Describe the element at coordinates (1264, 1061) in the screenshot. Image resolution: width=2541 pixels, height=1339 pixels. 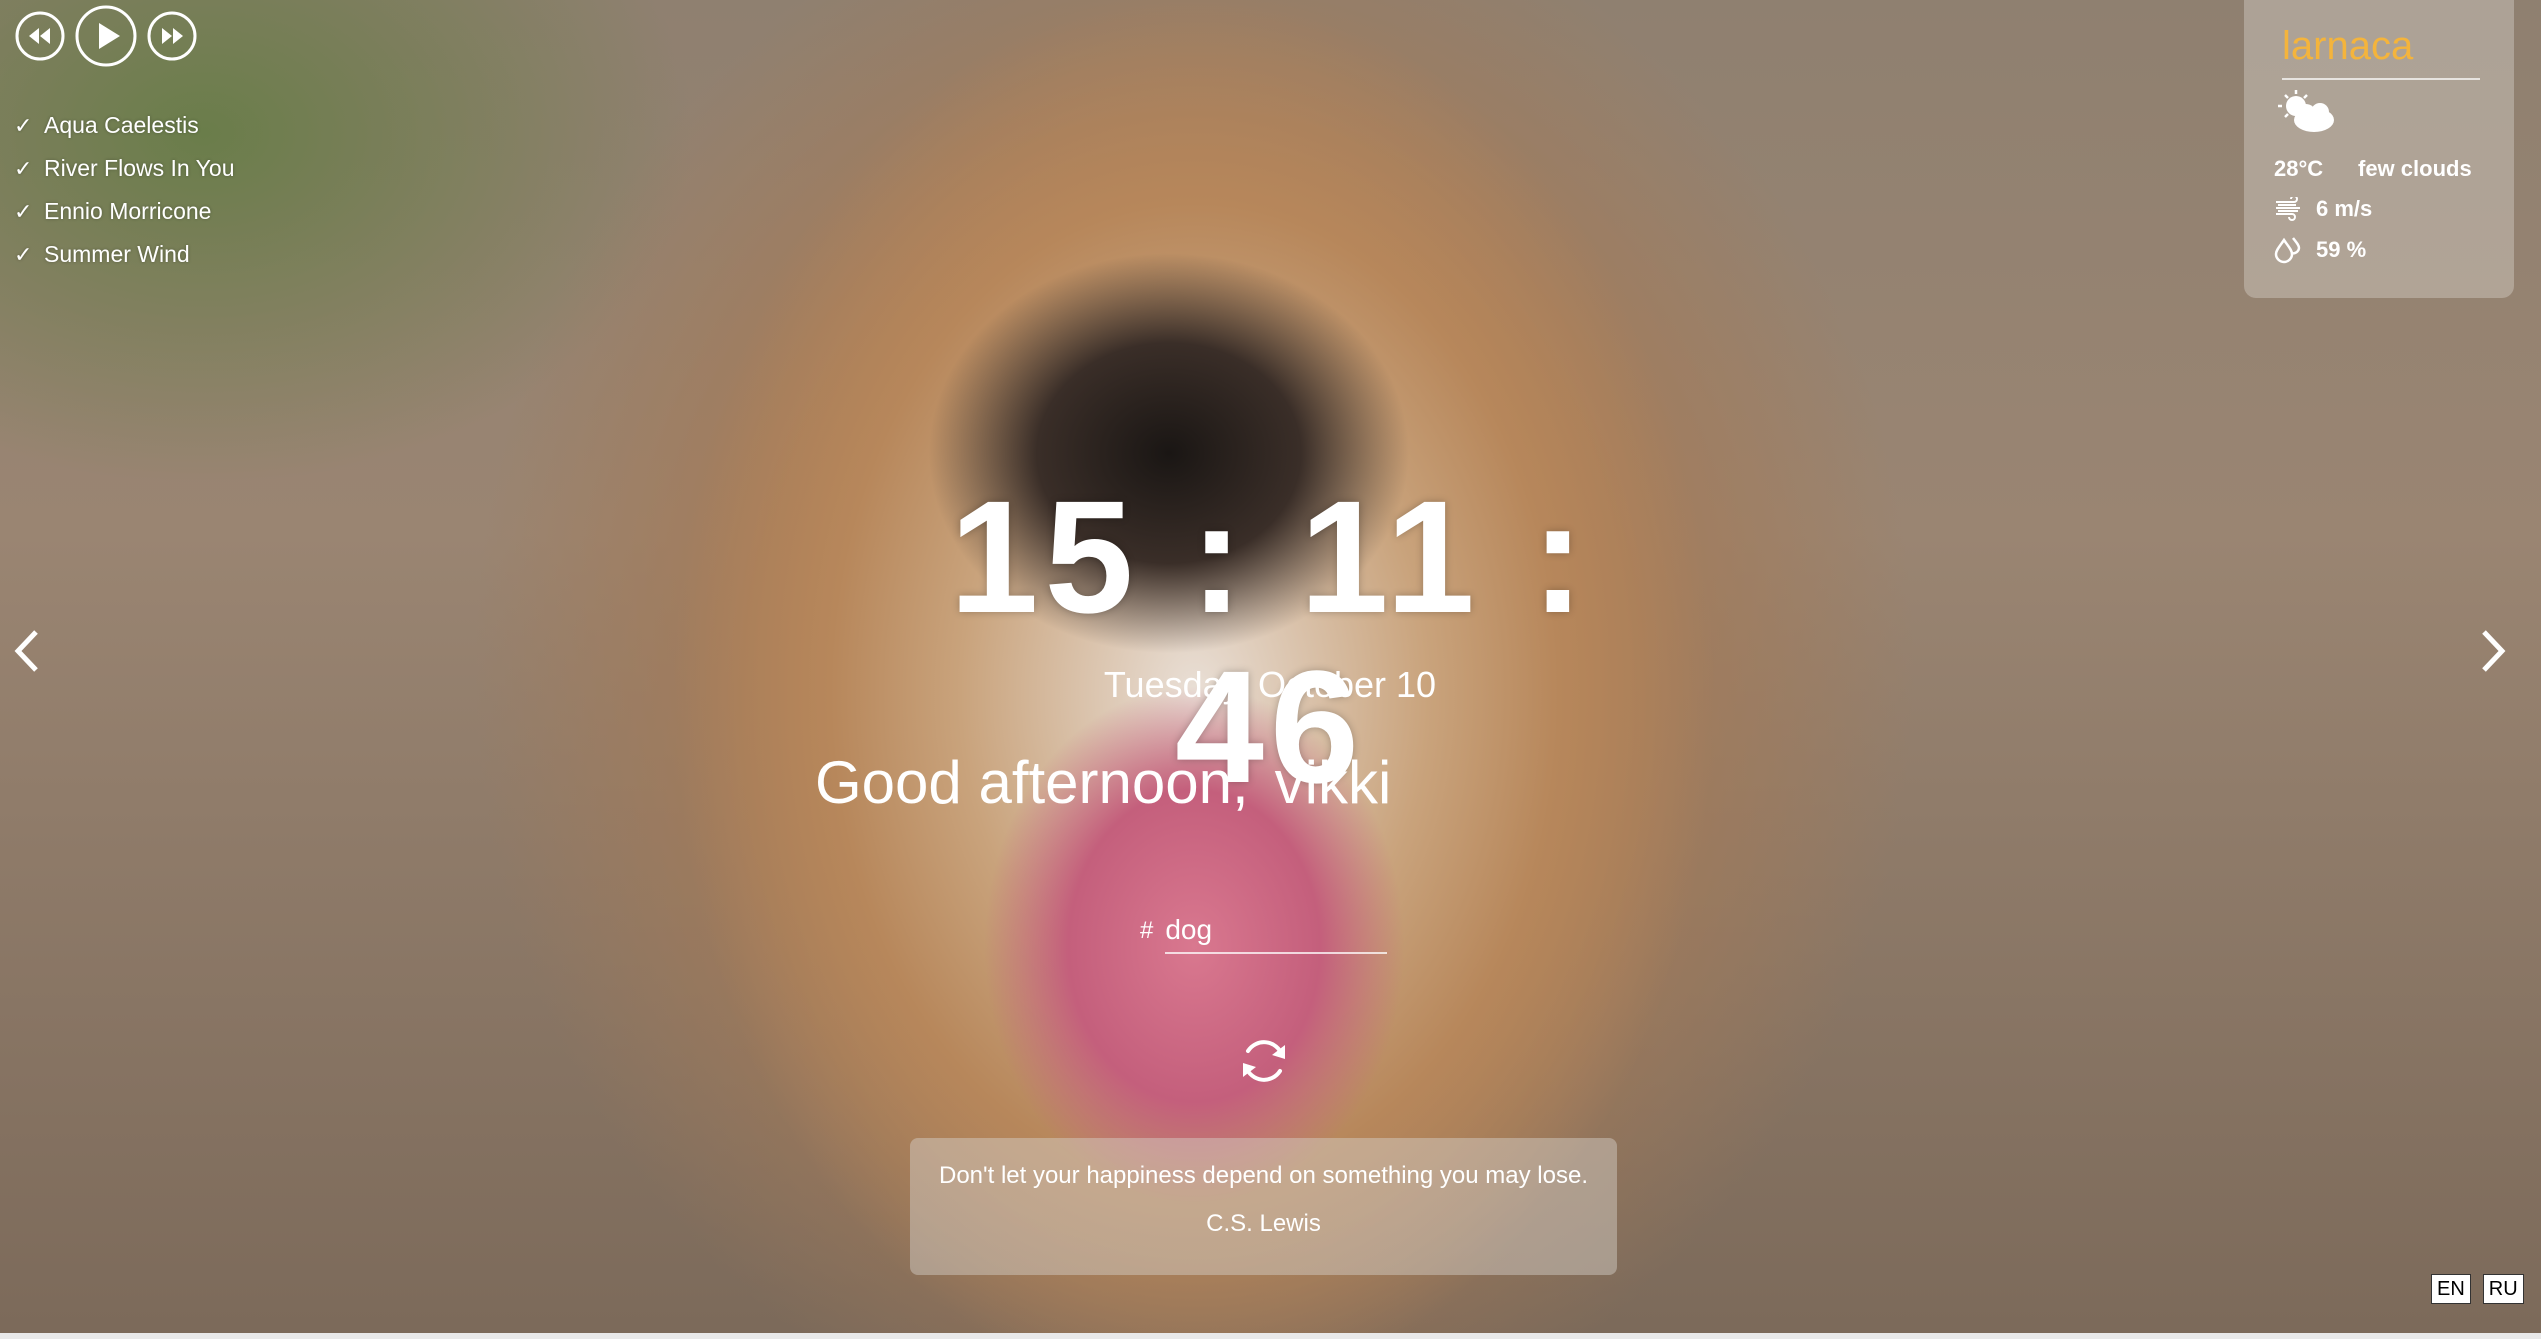
I see `refresh-quote-icon` at that location.